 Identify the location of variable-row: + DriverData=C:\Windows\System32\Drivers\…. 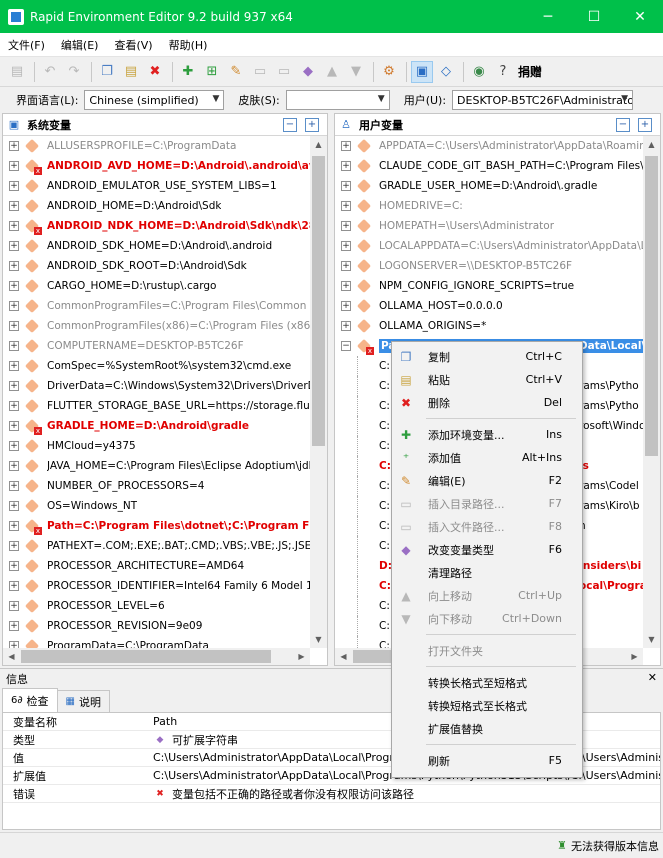
(156, 386).